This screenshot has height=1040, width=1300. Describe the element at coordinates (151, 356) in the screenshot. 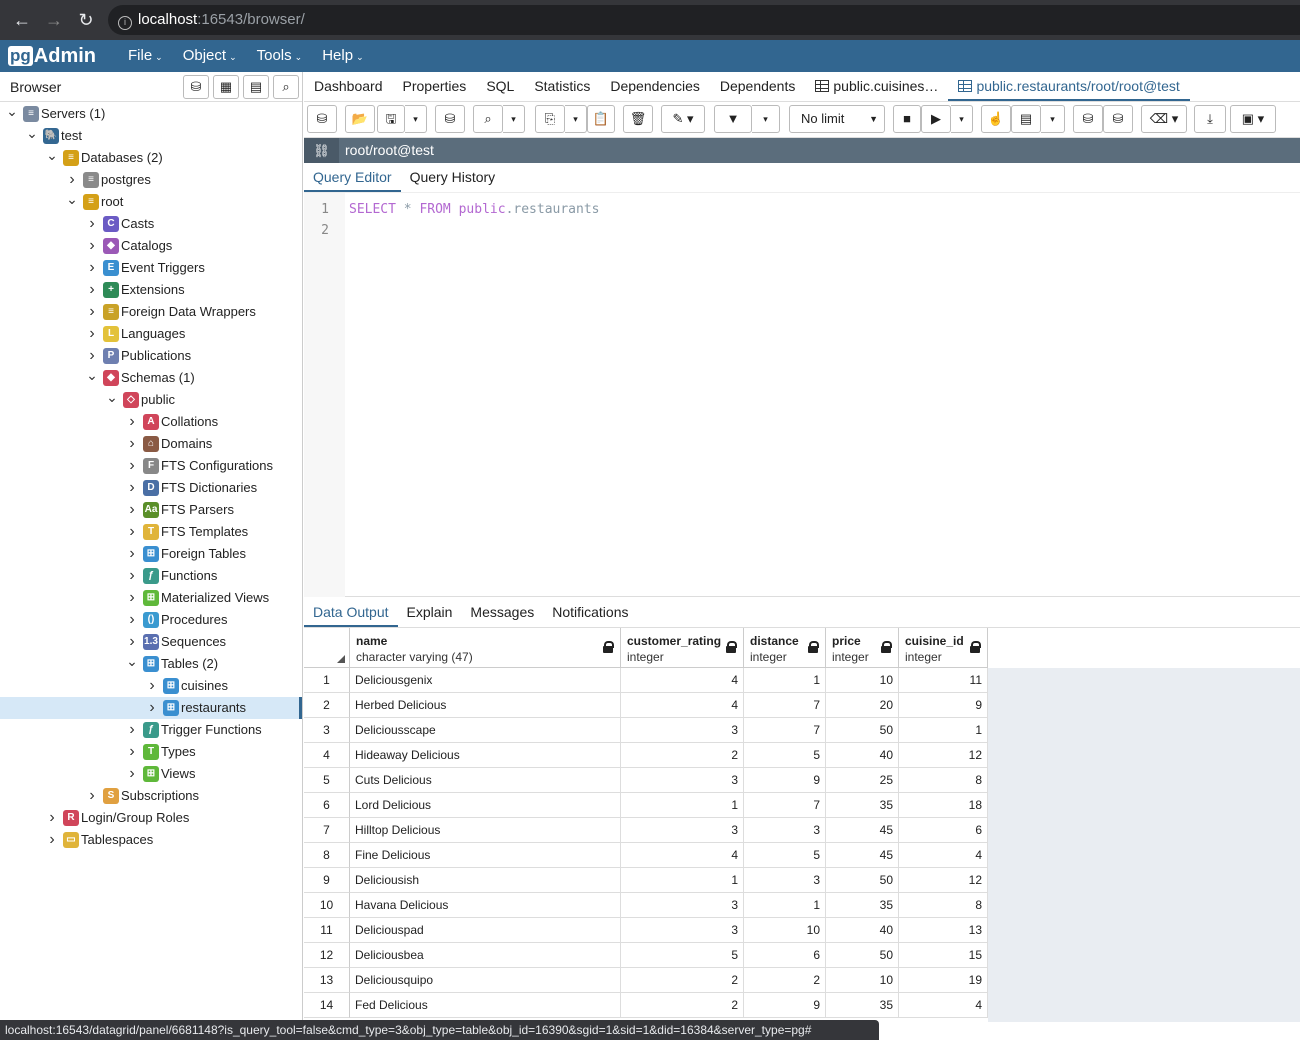

I see `tree-node-publications: › P Publications` at that location.